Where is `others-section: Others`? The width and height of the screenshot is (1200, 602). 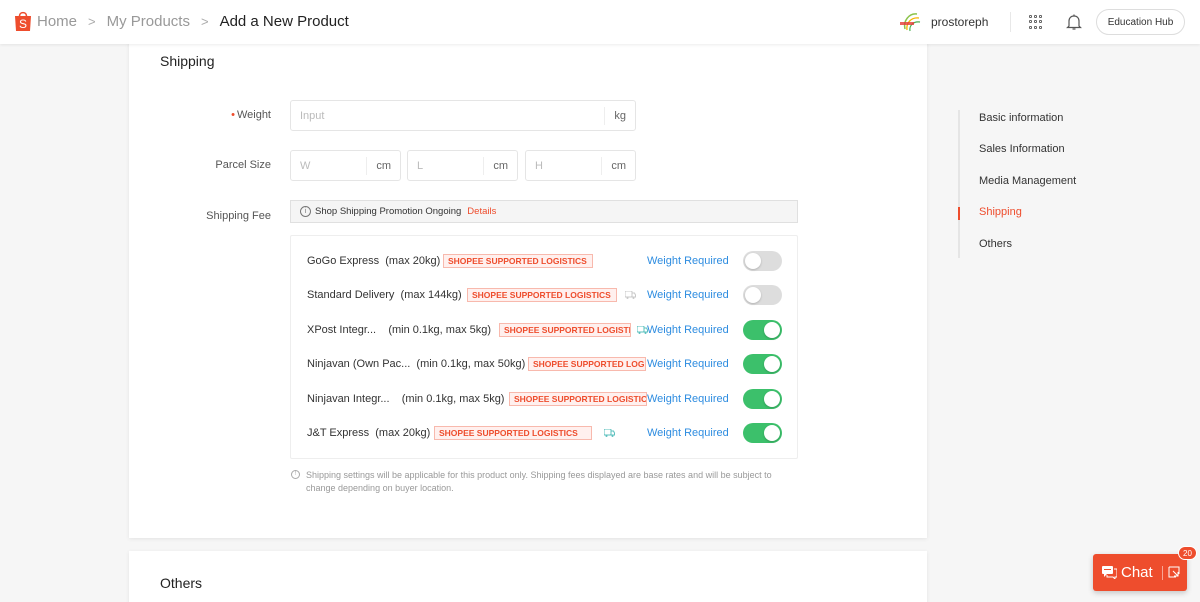 others-section: Others is located at coordinates (528, 576).